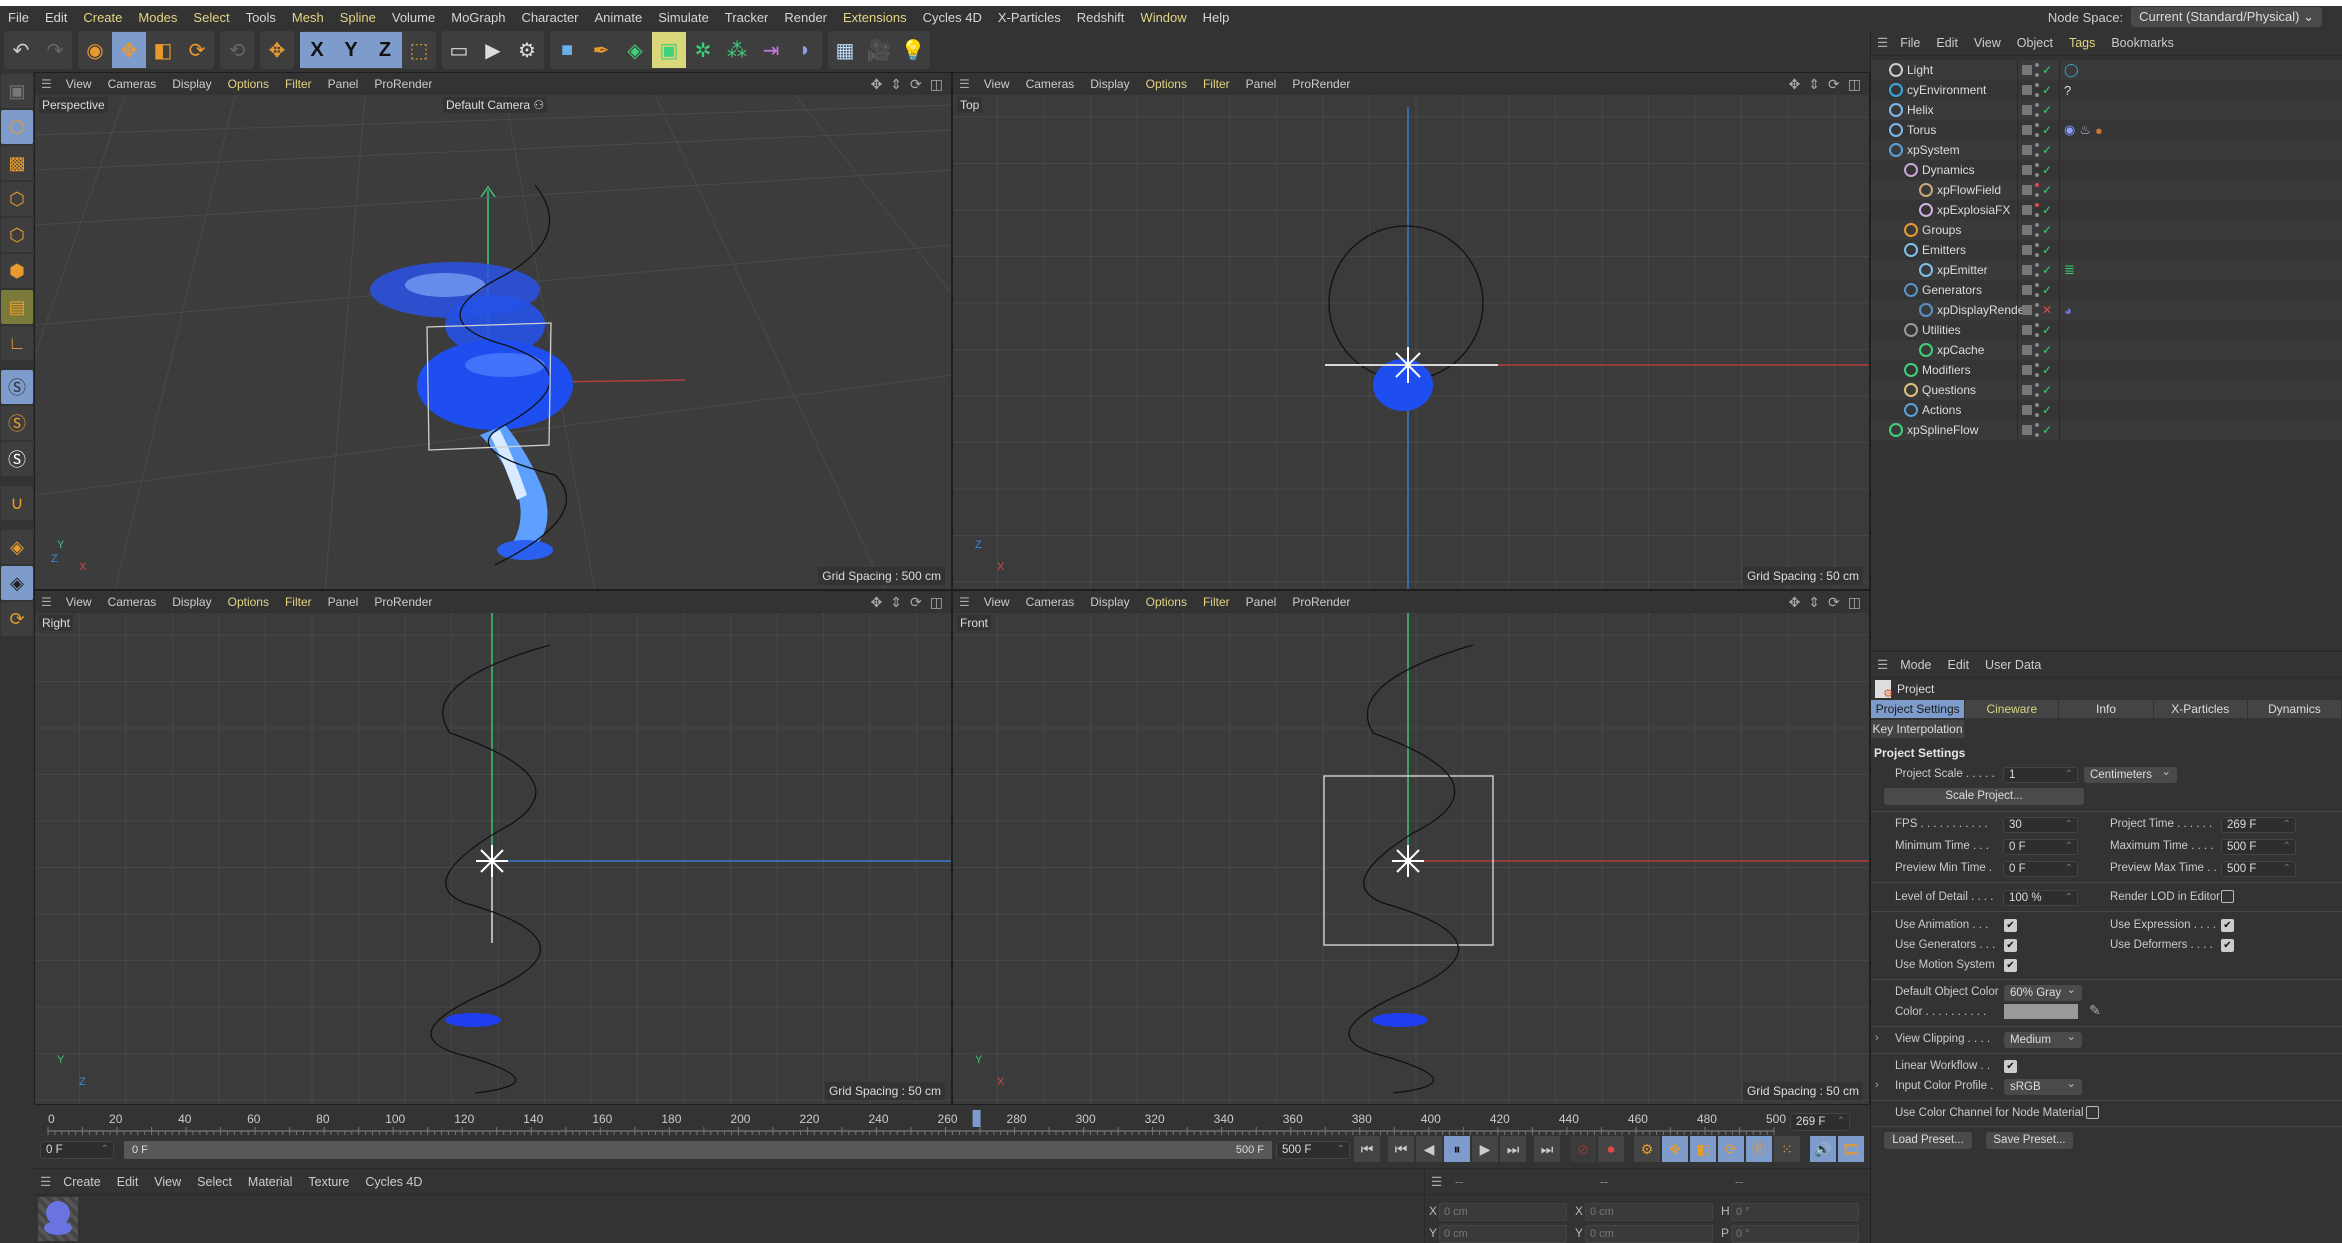  Describe the element at coordinates (77, 1150) in the screenshot. I see `start-frame-field: 0 F` at that location.